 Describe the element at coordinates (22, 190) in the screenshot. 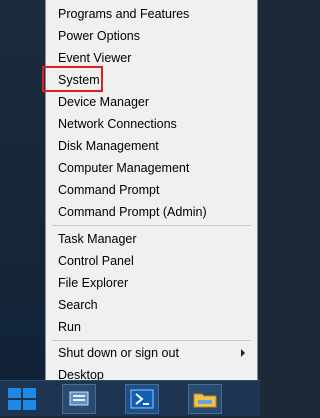

I see `desktop-background` at that location.